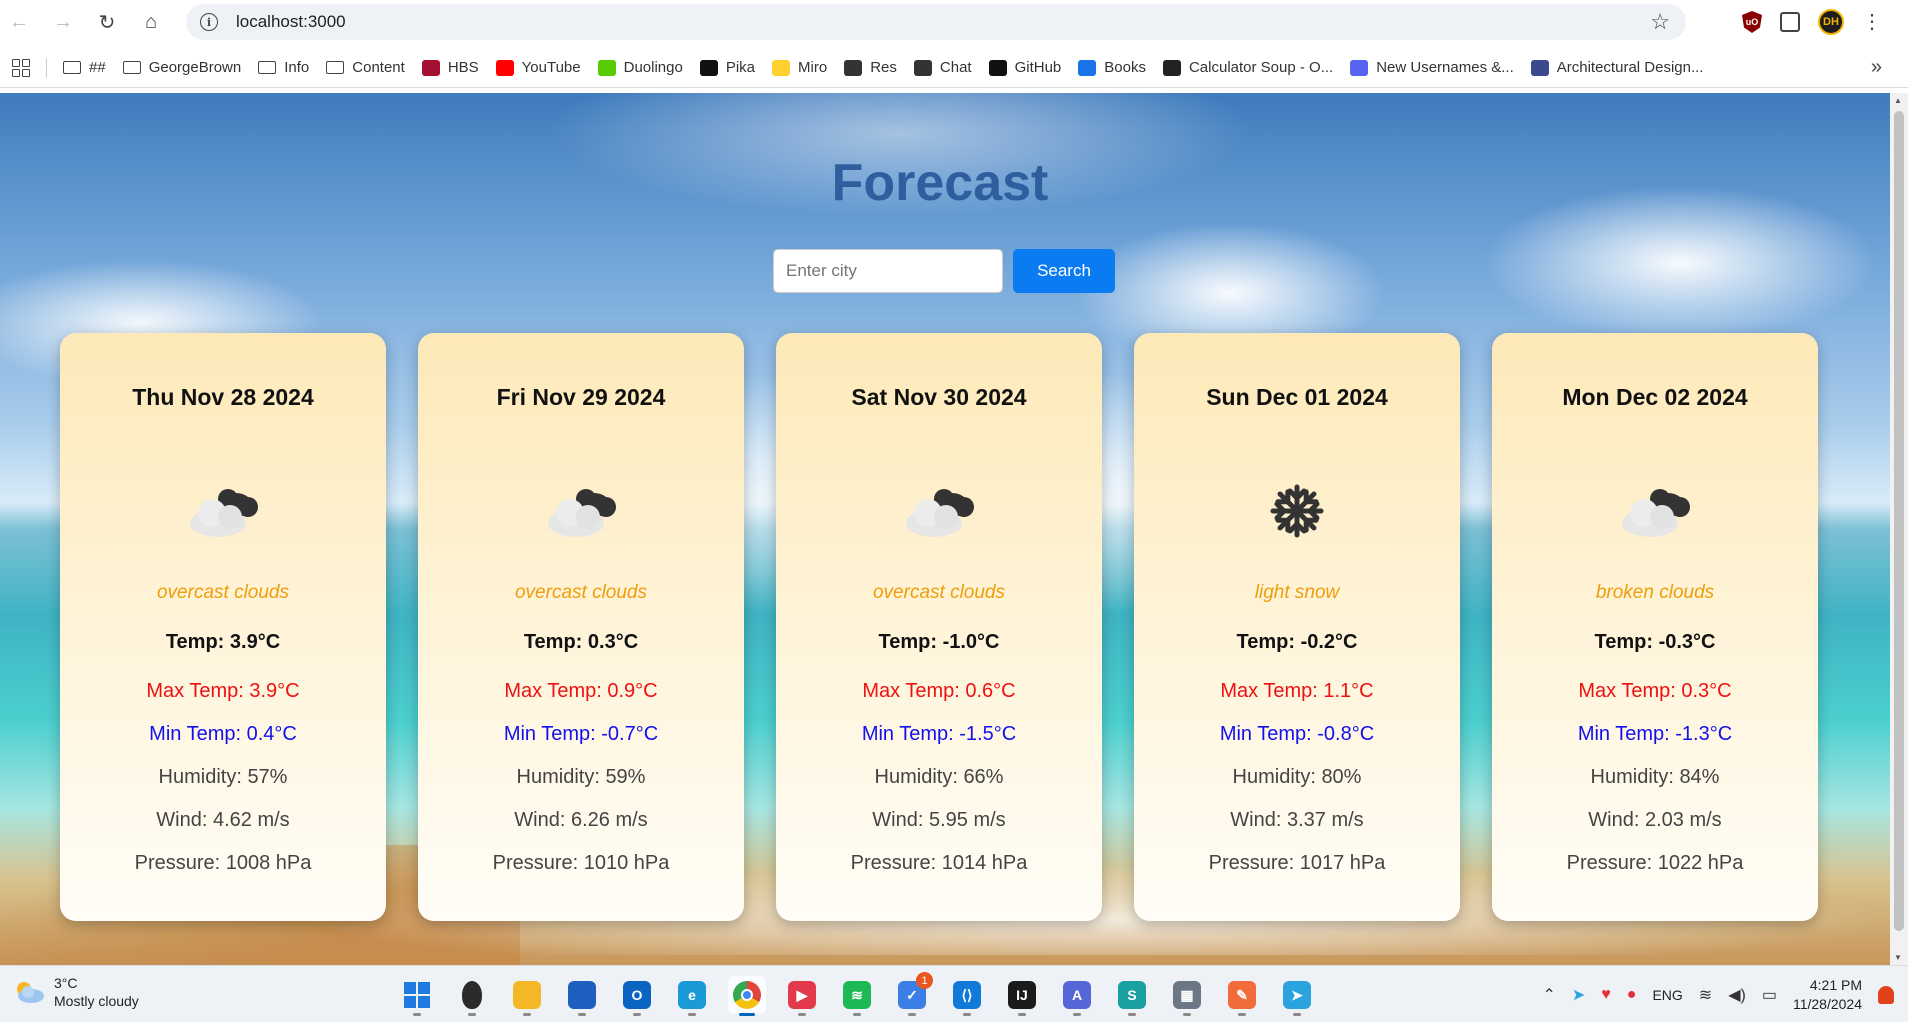 Image resolution: width=1908 pixels, height=1022 pixels. I want to click on app-tray-icon: ●, so click(1632, 995).